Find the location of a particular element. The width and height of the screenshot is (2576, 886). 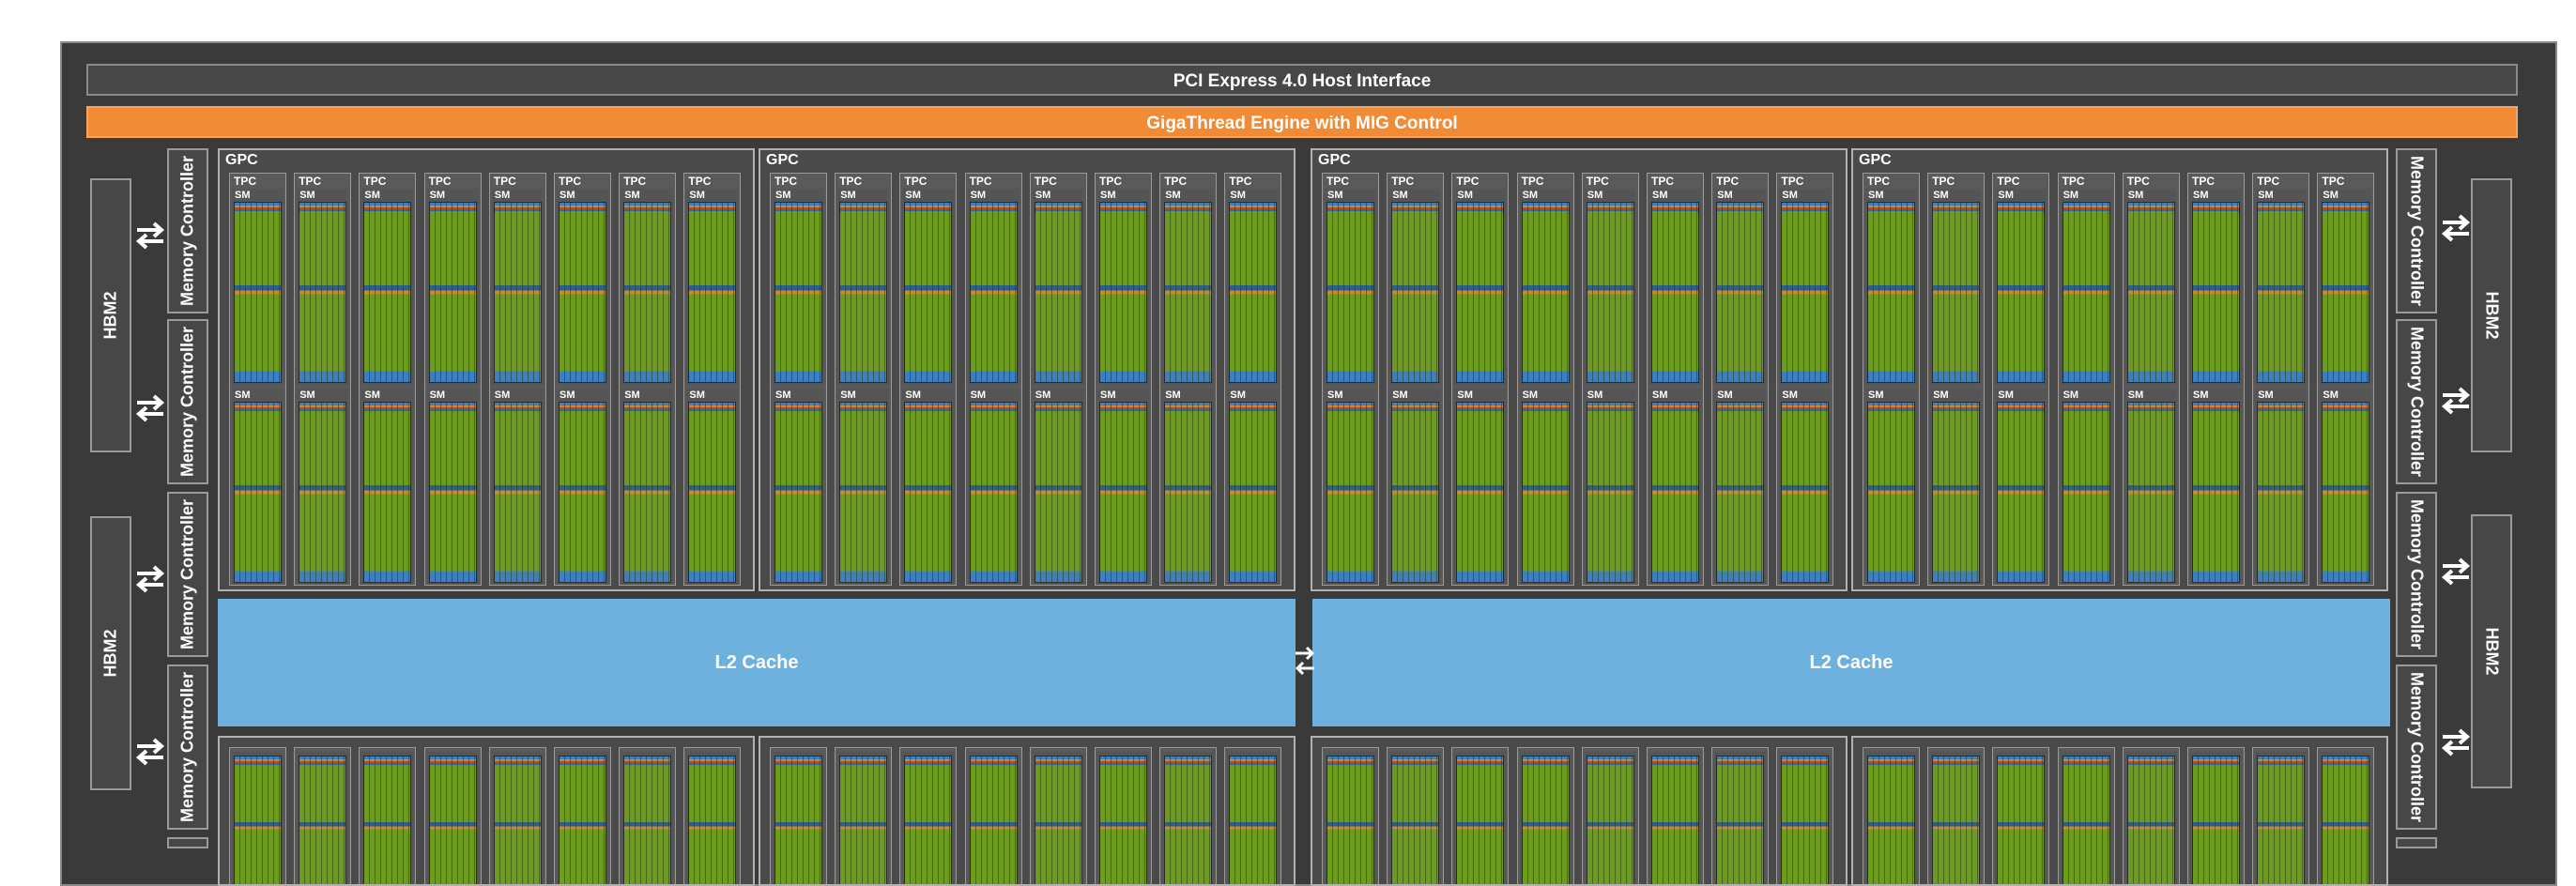

l2-cache-left: L2 Cache is located at coordinates (757, 662).